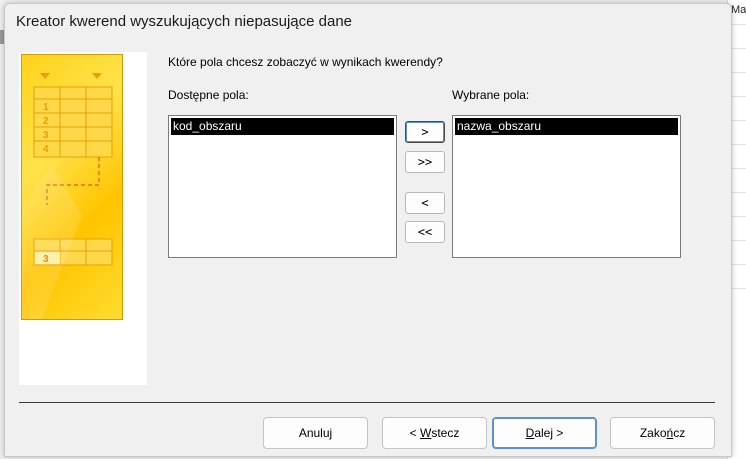  I want to click on finish-button: Zakończ, so click(662, 433).